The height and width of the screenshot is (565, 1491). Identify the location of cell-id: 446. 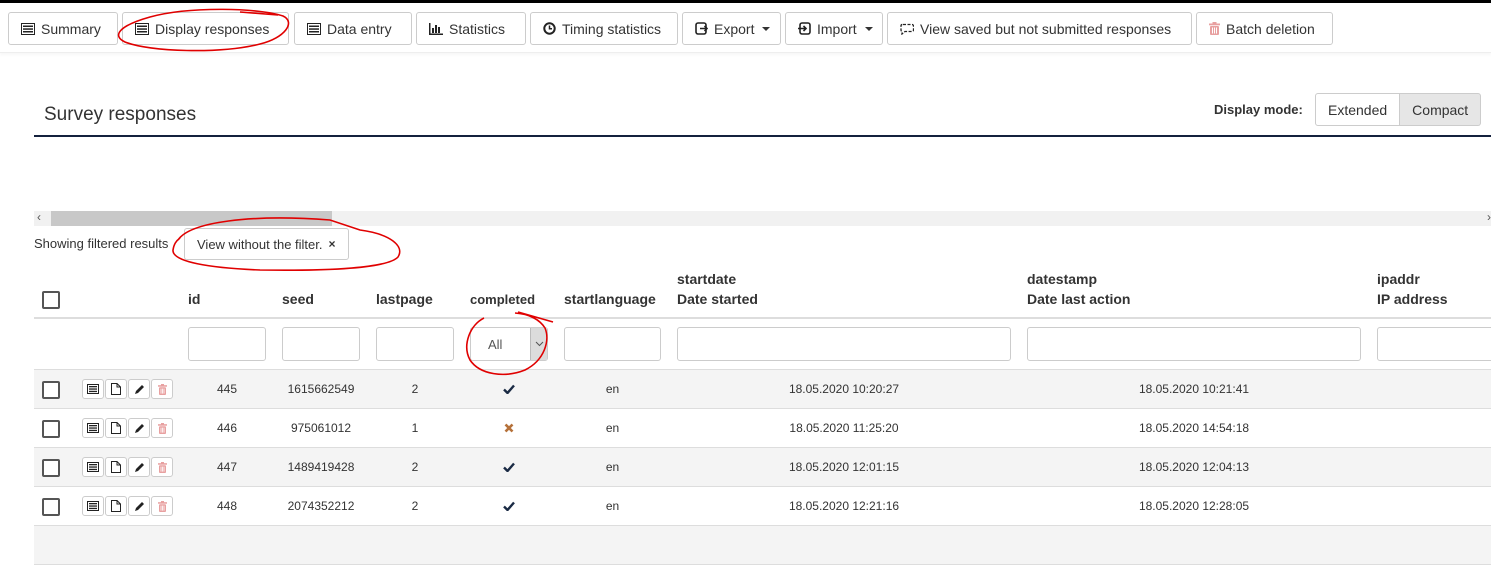
(227, 428).